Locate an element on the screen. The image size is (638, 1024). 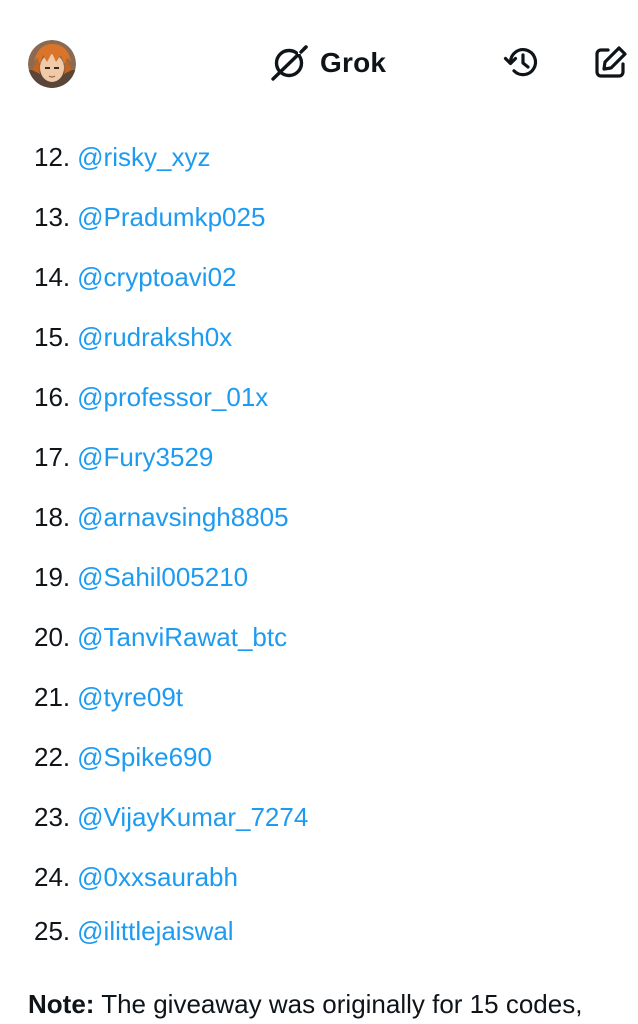
user-mention-link: @Spike690 is located at coordinates (144, 757).